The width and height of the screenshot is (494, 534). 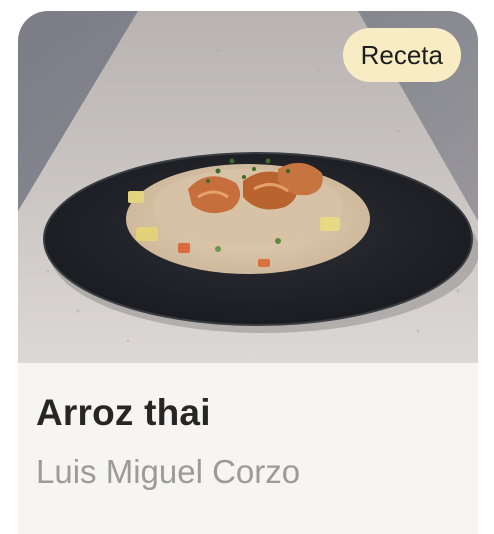 What do you see at coordinates (123, 413) in the screenshot?
I see `recipe-title: Arroz thai` at bounding box center [123, 413].